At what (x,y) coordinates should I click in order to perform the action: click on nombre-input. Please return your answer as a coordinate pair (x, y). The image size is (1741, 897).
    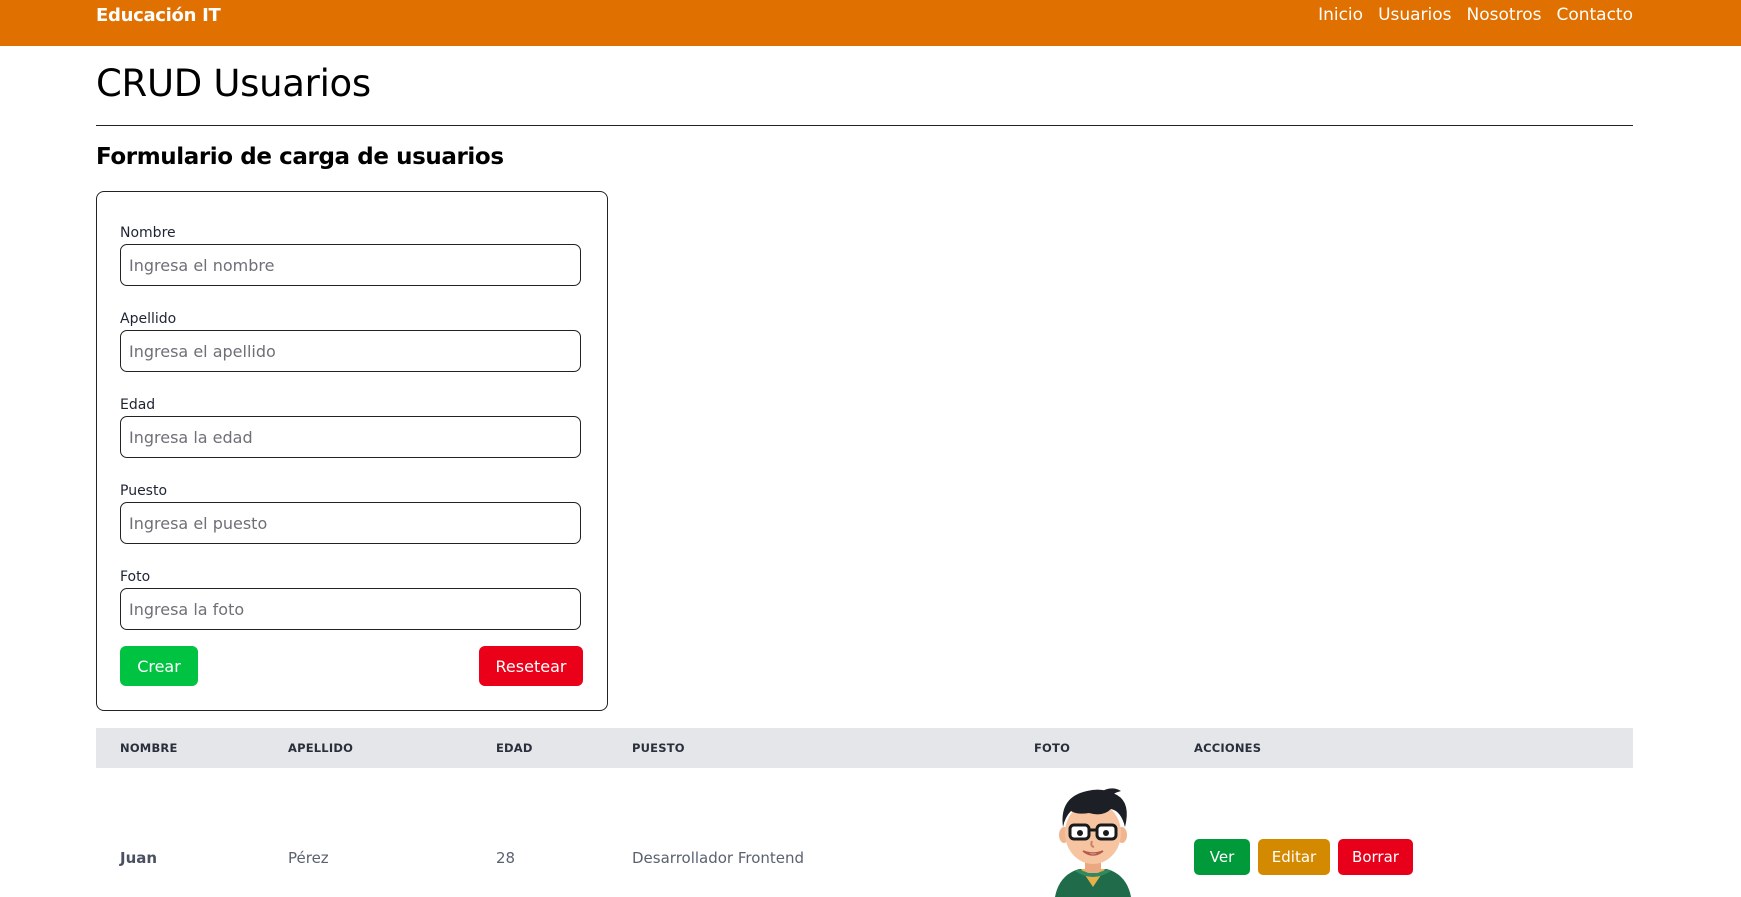
    Looking at the image, I should click on (350, 265).